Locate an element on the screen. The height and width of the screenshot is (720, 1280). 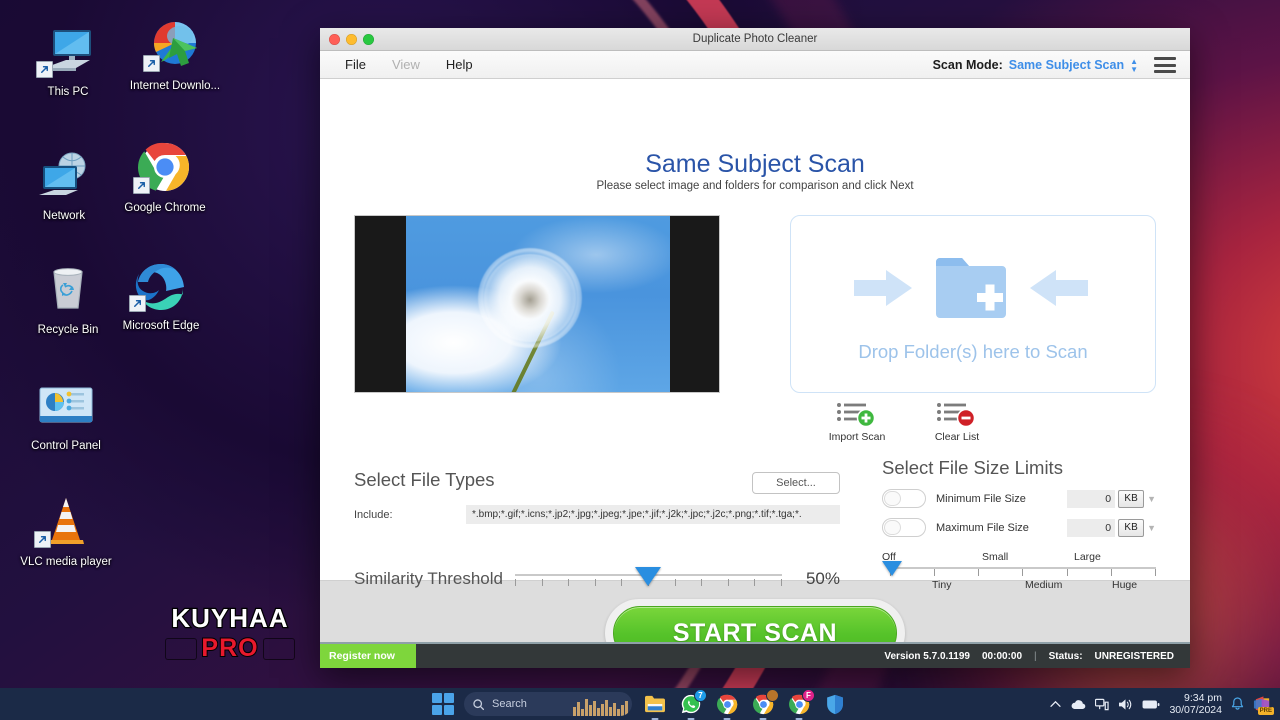
maximum-file-size-input: 0 is located at coordinates (1091, 527).